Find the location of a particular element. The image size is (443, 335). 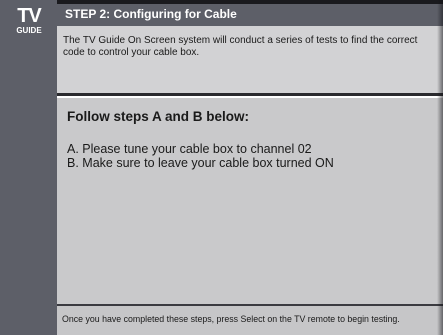

sidebar: TV GUIDE is located at coordinates (28, 167).